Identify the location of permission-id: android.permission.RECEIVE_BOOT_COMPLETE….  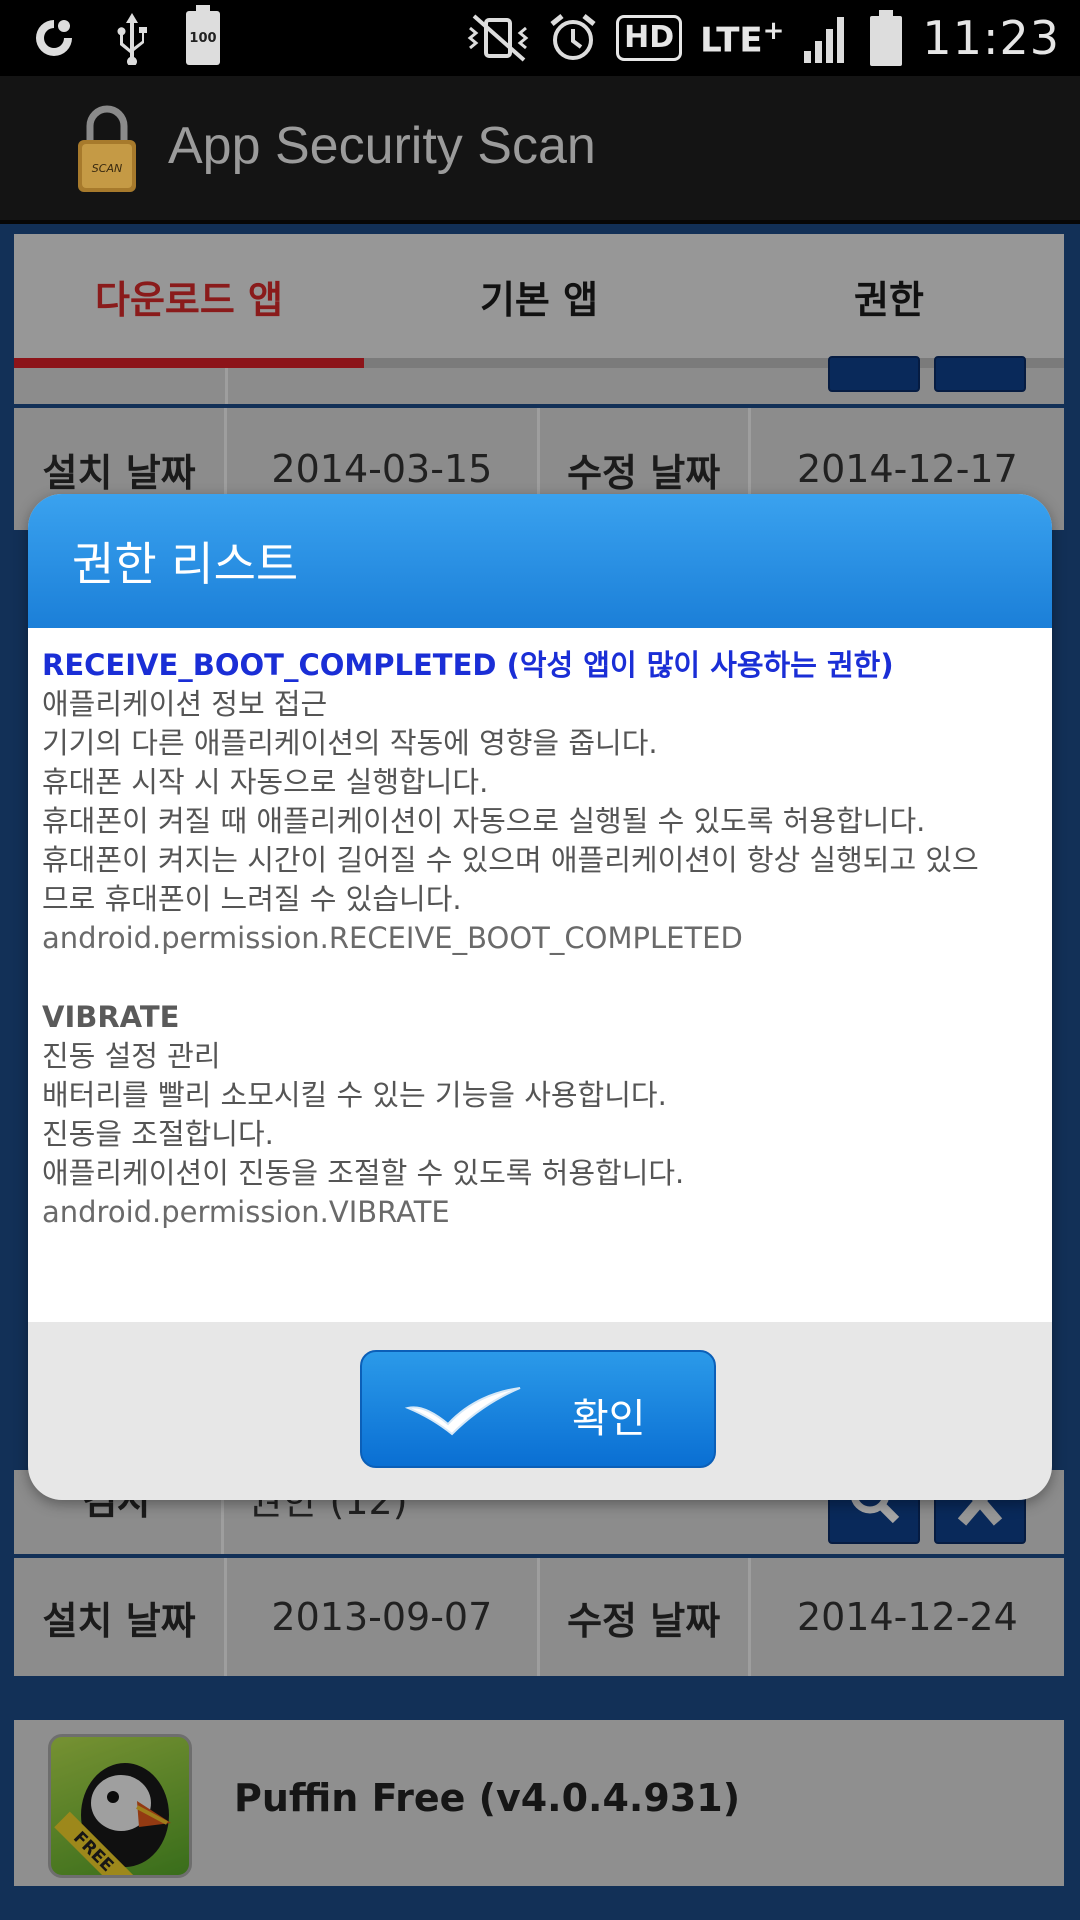
(392, 938).